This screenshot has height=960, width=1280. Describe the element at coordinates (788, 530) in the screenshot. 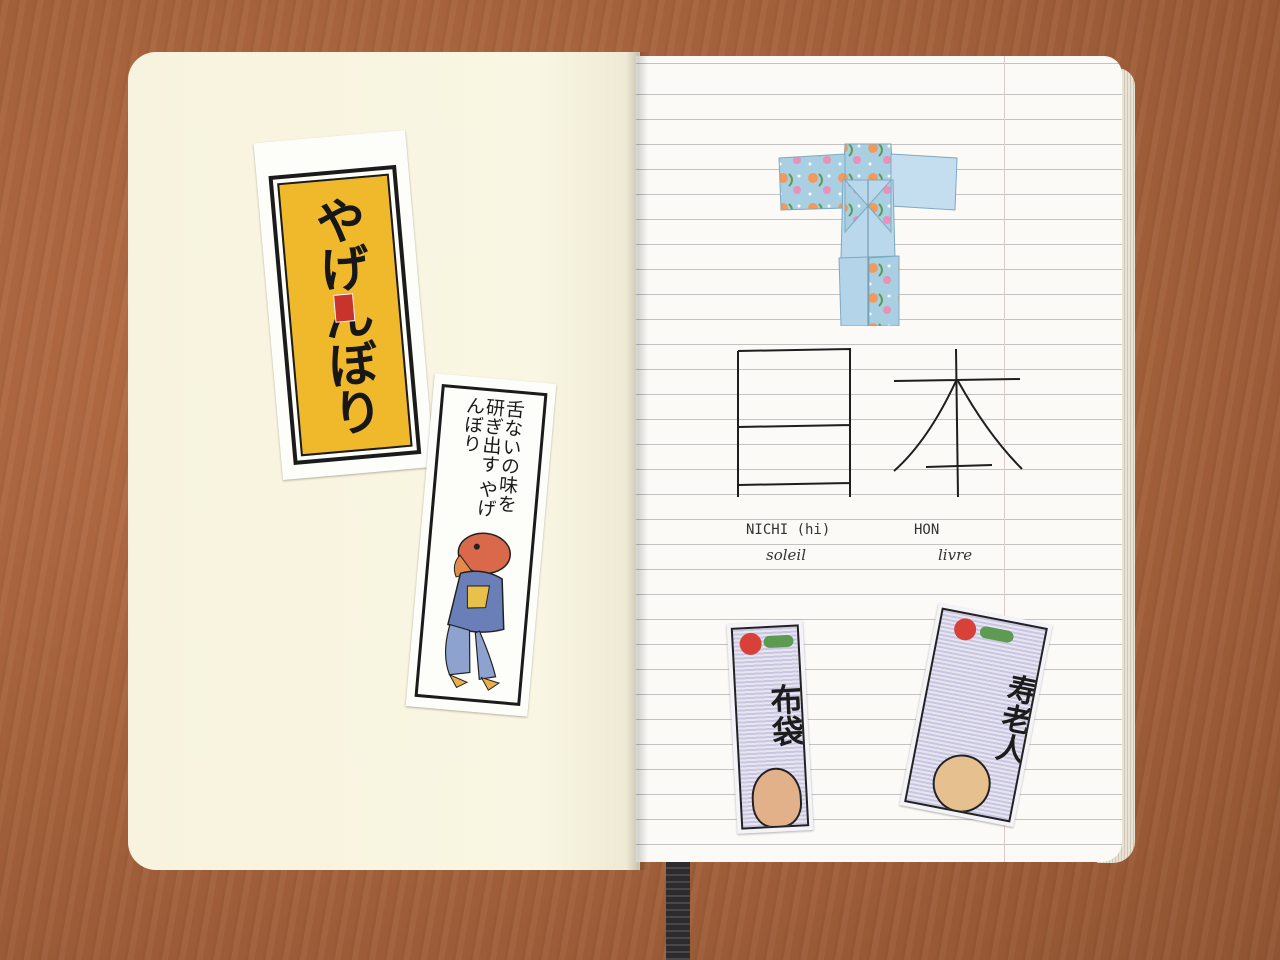

I see `nichi-reading: NICHI (hi)` at that location.